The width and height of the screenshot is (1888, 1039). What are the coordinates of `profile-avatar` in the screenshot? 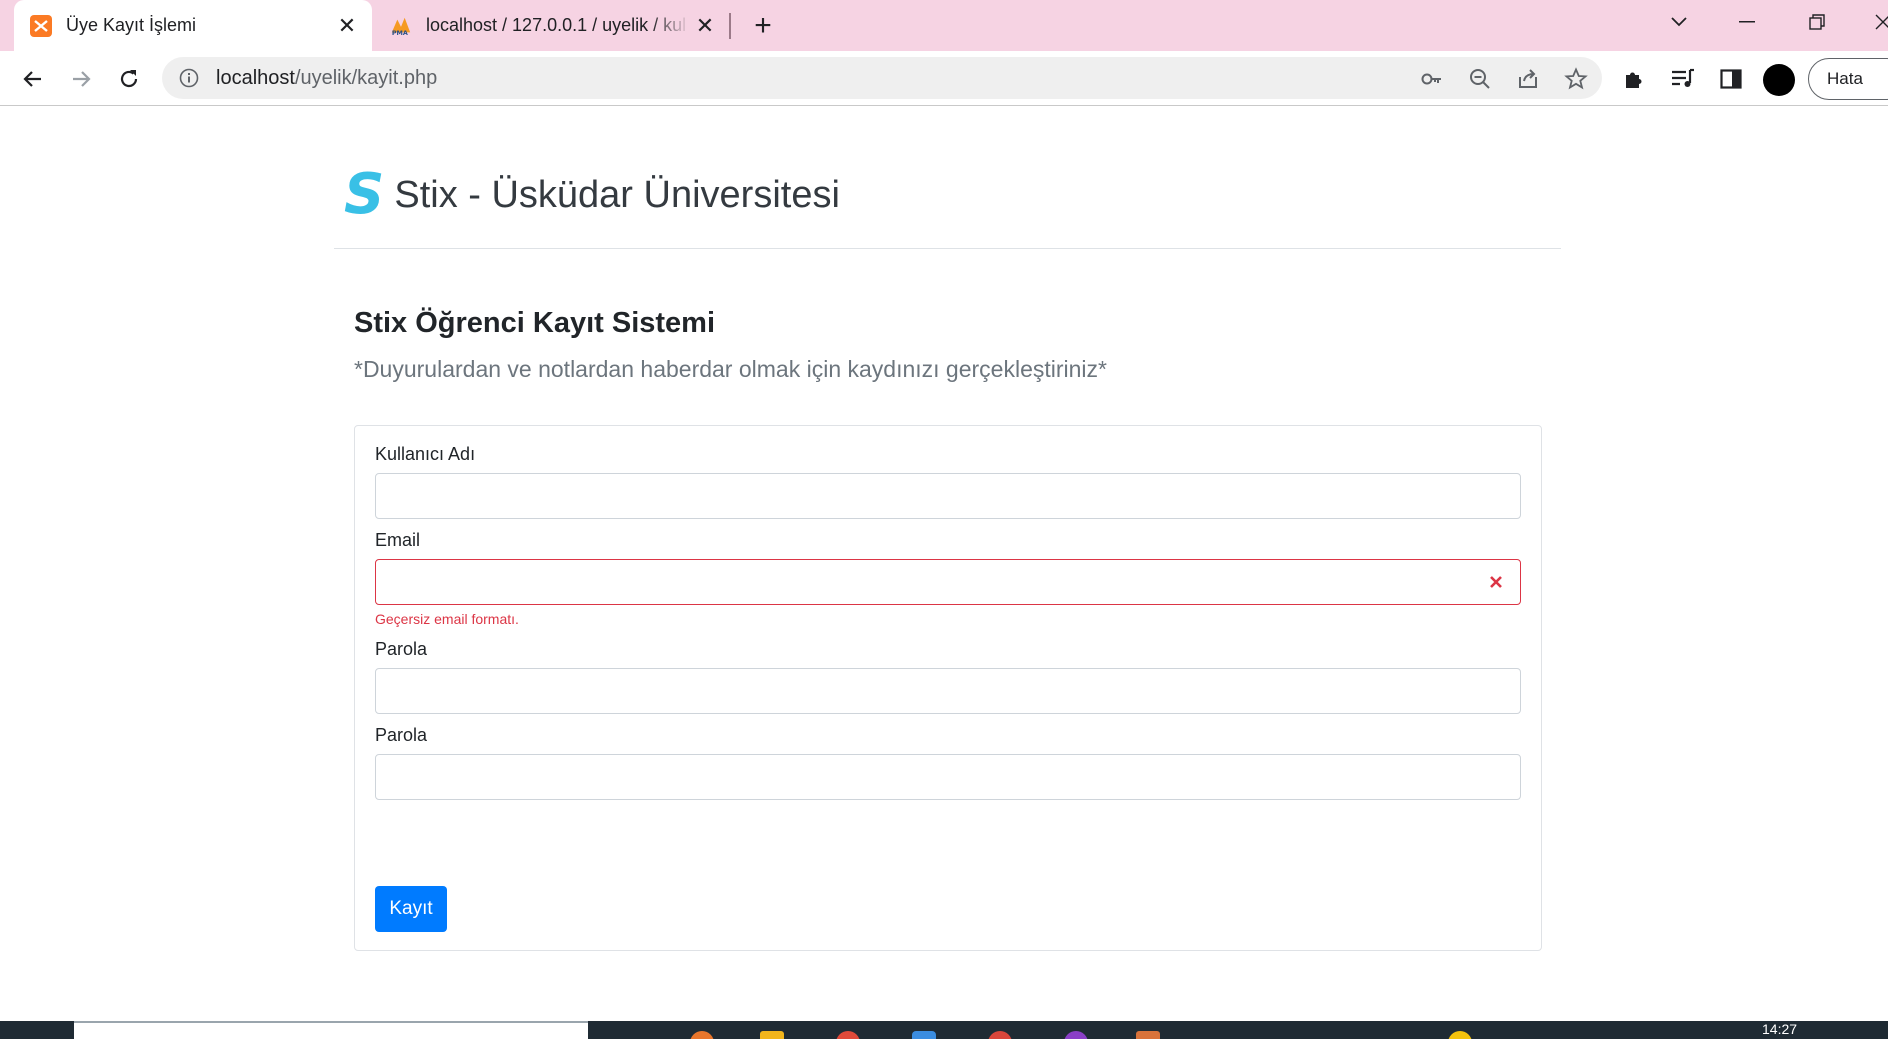 It's located at (1779, 80).